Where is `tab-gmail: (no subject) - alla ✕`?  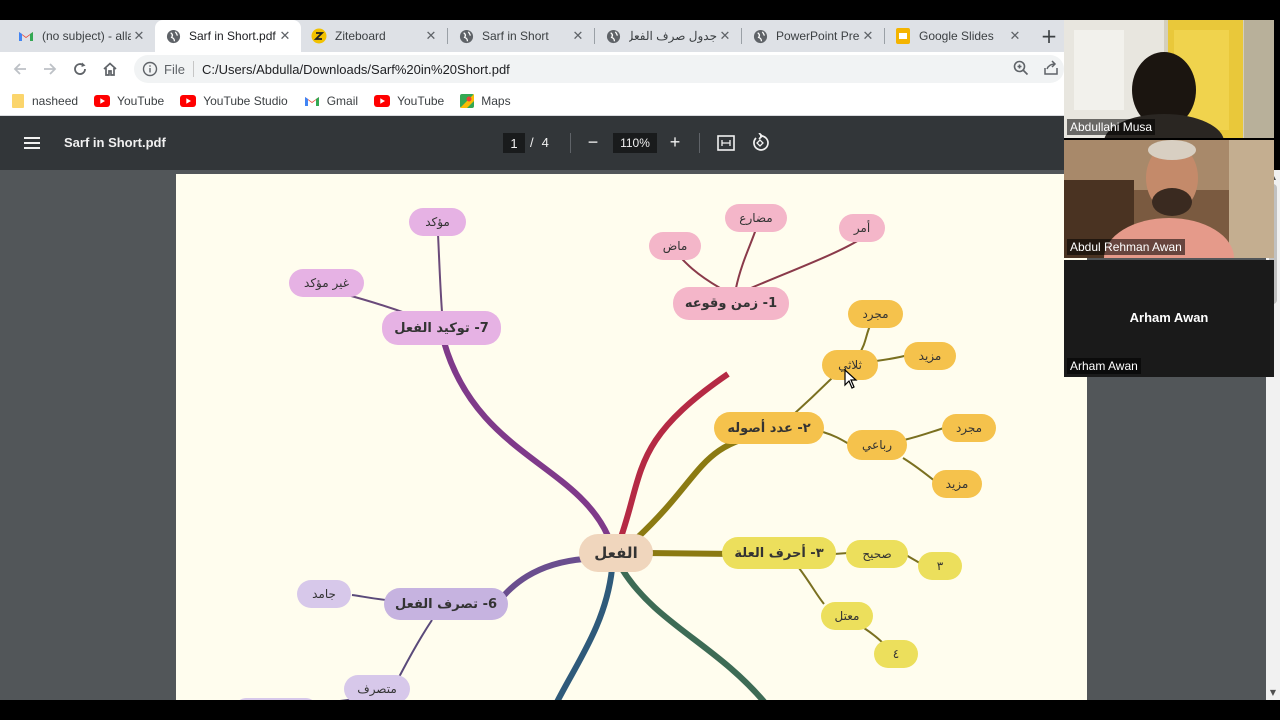 tab-gmail: (no subject) - alla ✕ is located at coordinates (81, 36).